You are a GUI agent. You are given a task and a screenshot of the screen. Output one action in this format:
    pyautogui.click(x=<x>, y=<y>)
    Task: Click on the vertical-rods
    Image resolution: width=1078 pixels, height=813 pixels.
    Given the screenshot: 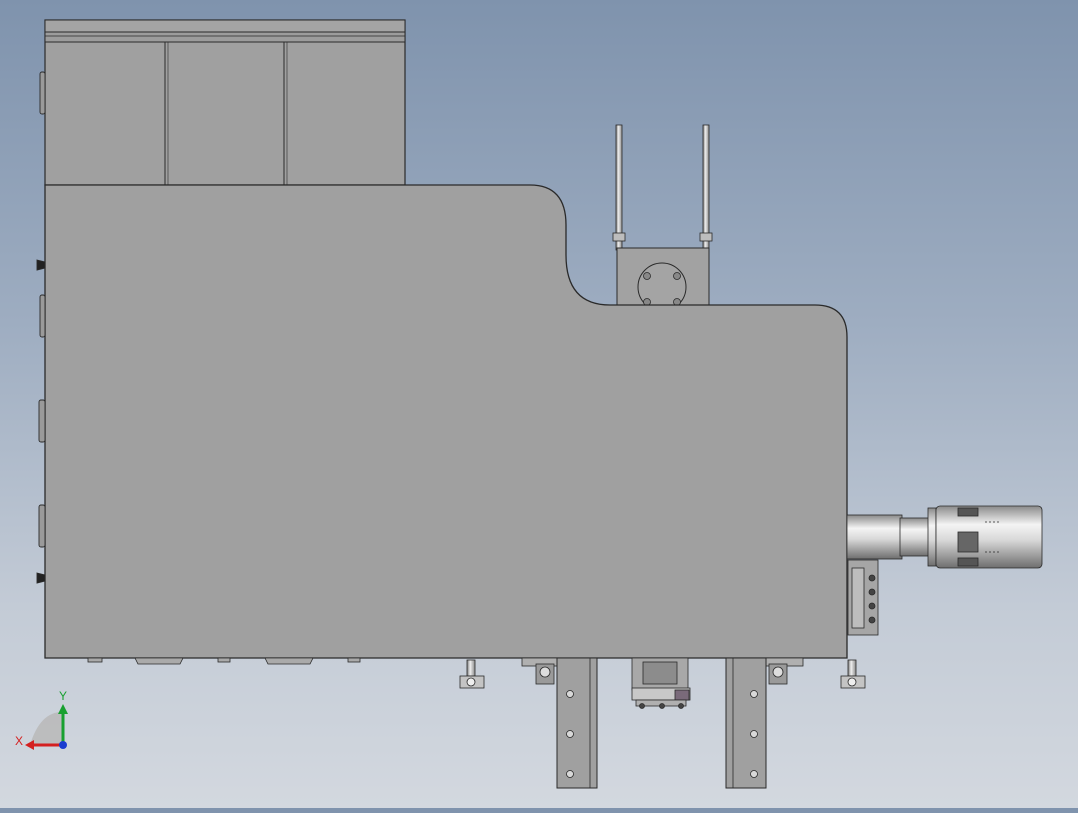 What is the action you would take?
    pyautogui.click(x=662, y=187)
    